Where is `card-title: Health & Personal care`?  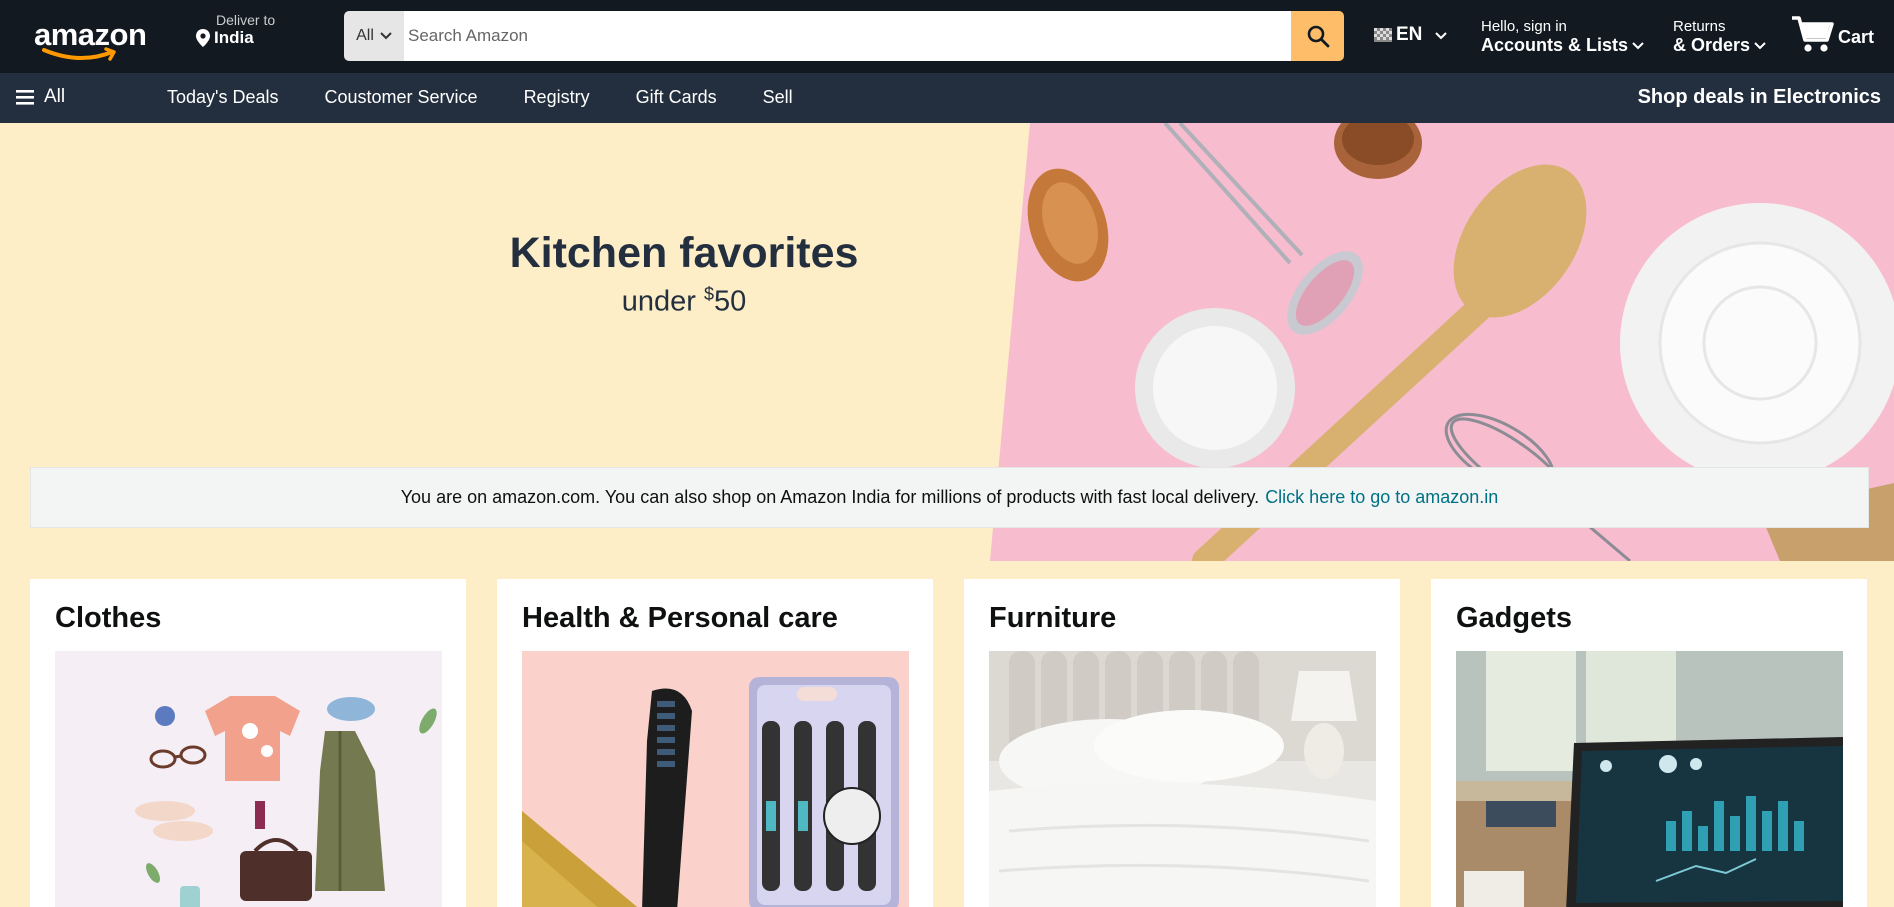
card-title: Health & Personal care is located at coordinates (680, 618).